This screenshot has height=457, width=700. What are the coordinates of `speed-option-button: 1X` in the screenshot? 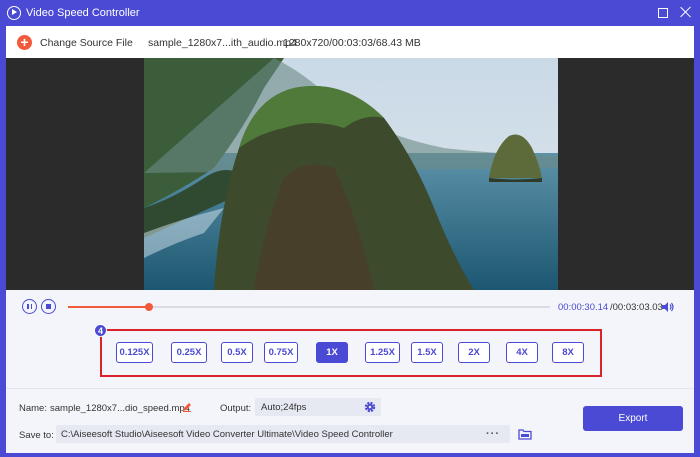 It's located at (332, 352).